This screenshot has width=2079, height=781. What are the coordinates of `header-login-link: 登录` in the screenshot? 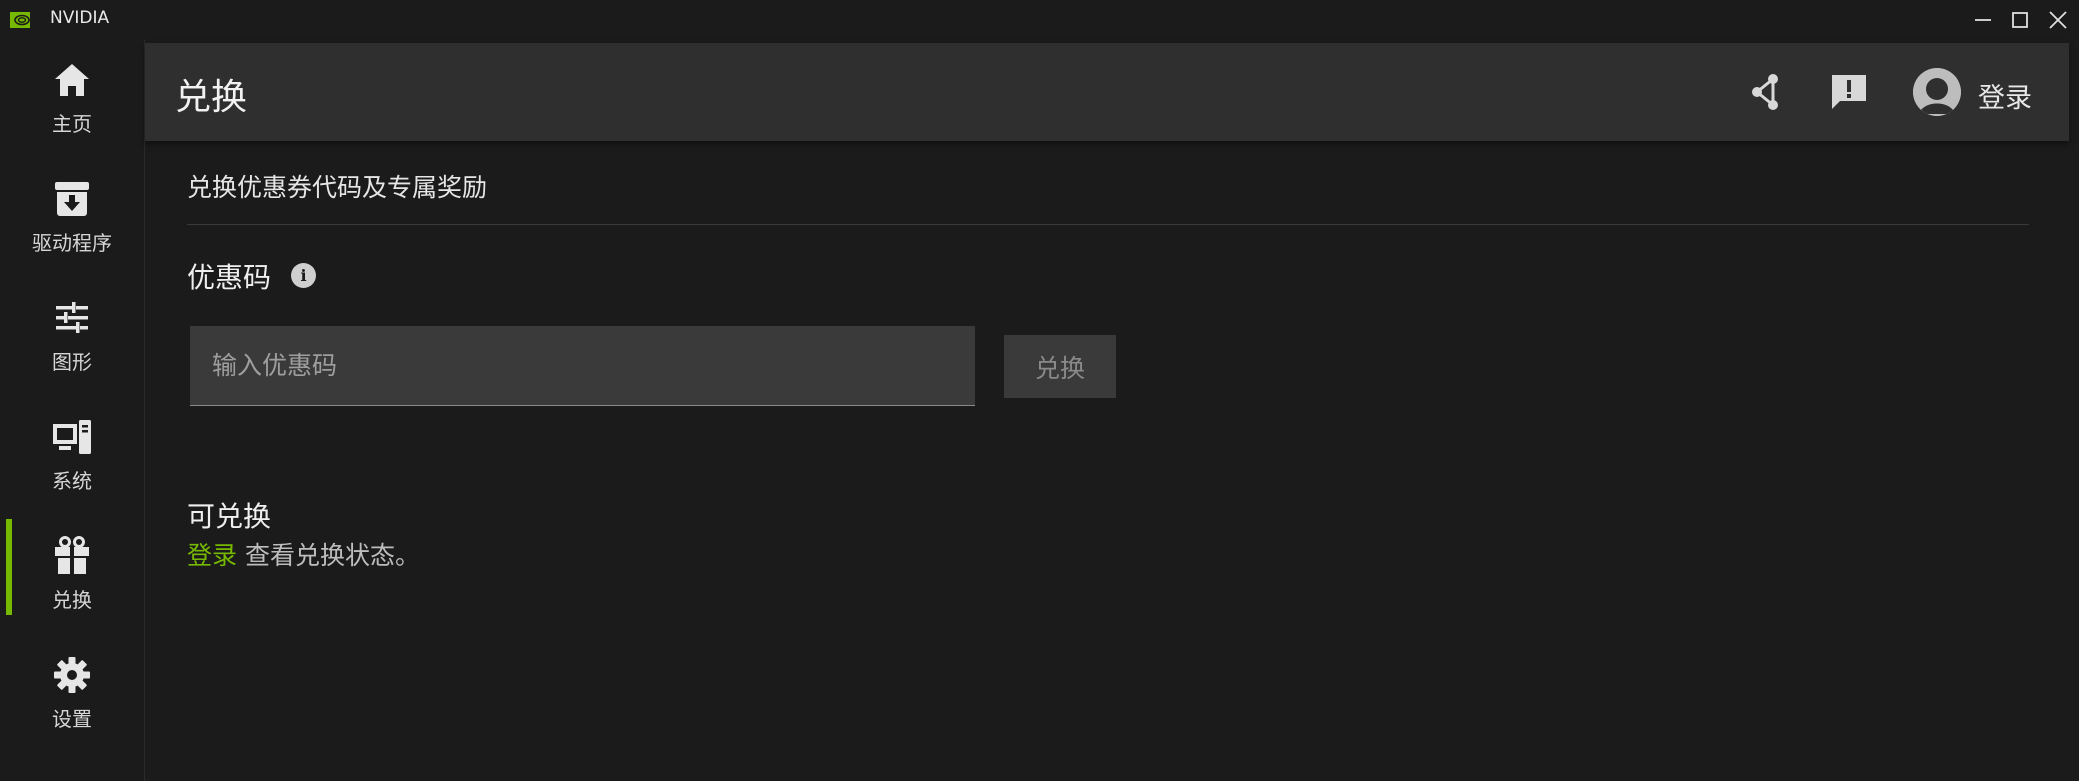 It's located at (2005, 95).